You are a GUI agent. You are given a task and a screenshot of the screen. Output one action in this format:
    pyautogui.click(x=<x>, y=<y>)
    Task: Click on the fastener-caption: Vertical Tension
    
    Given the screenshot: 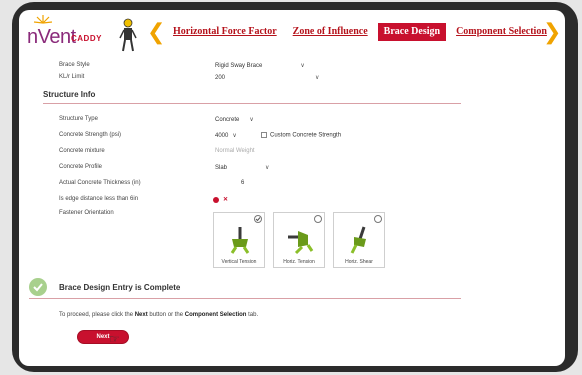 What is the action you would take?
    pyautogui.click(x=239, y=262)
    